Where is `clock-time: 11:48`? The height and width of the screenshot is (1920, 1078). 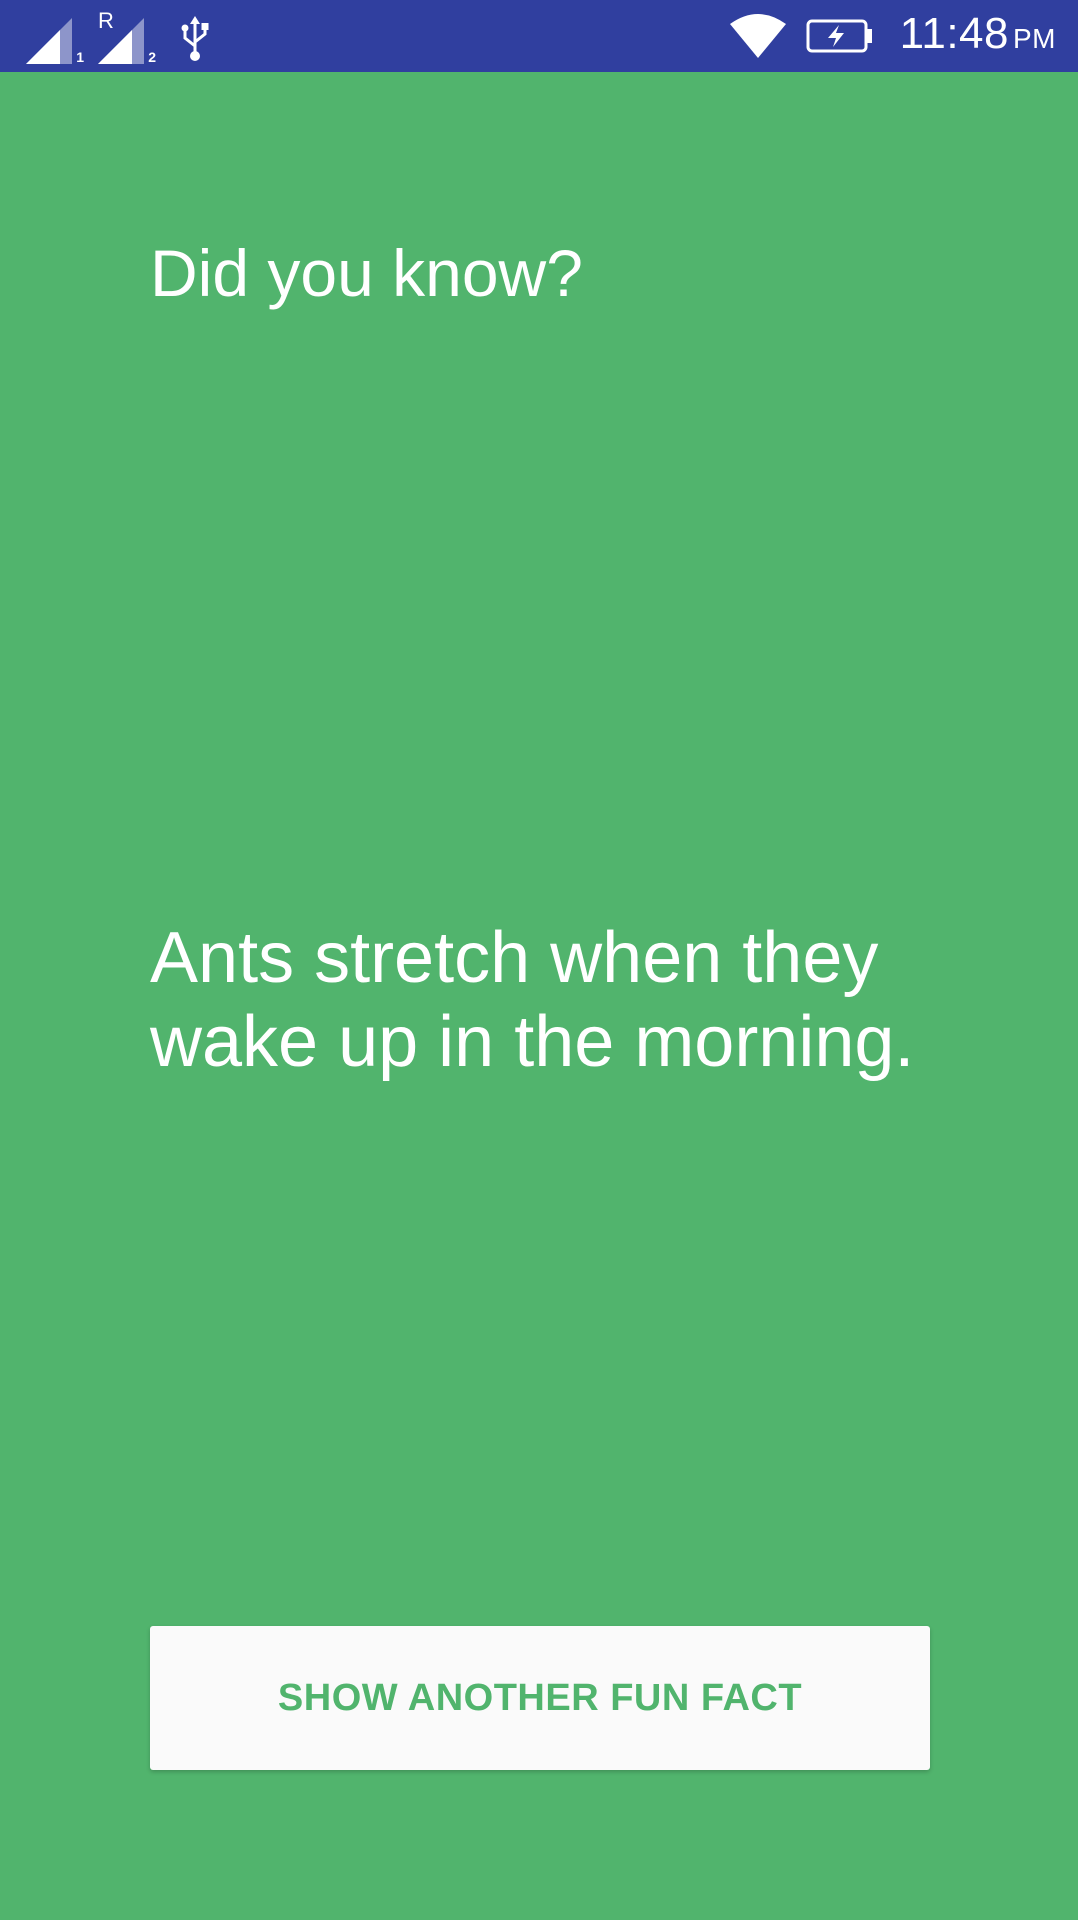
clock-time: 11:48 is located at coordinates (954, 33).